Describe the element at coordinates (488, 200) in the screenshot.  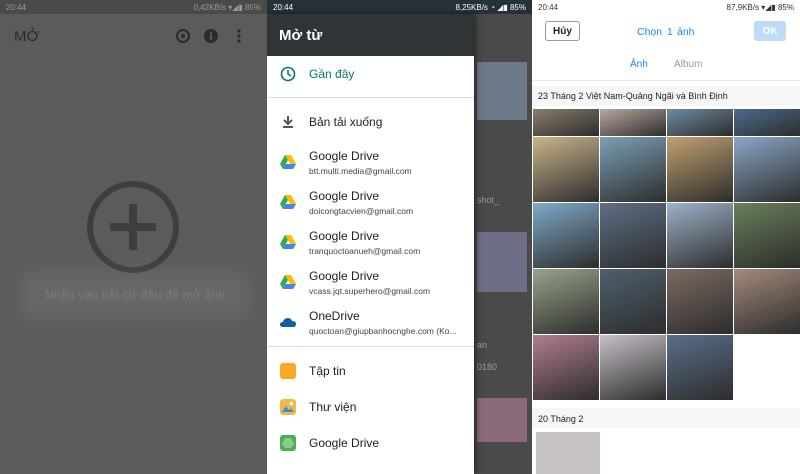
I see `background-text: shot_` at that location.